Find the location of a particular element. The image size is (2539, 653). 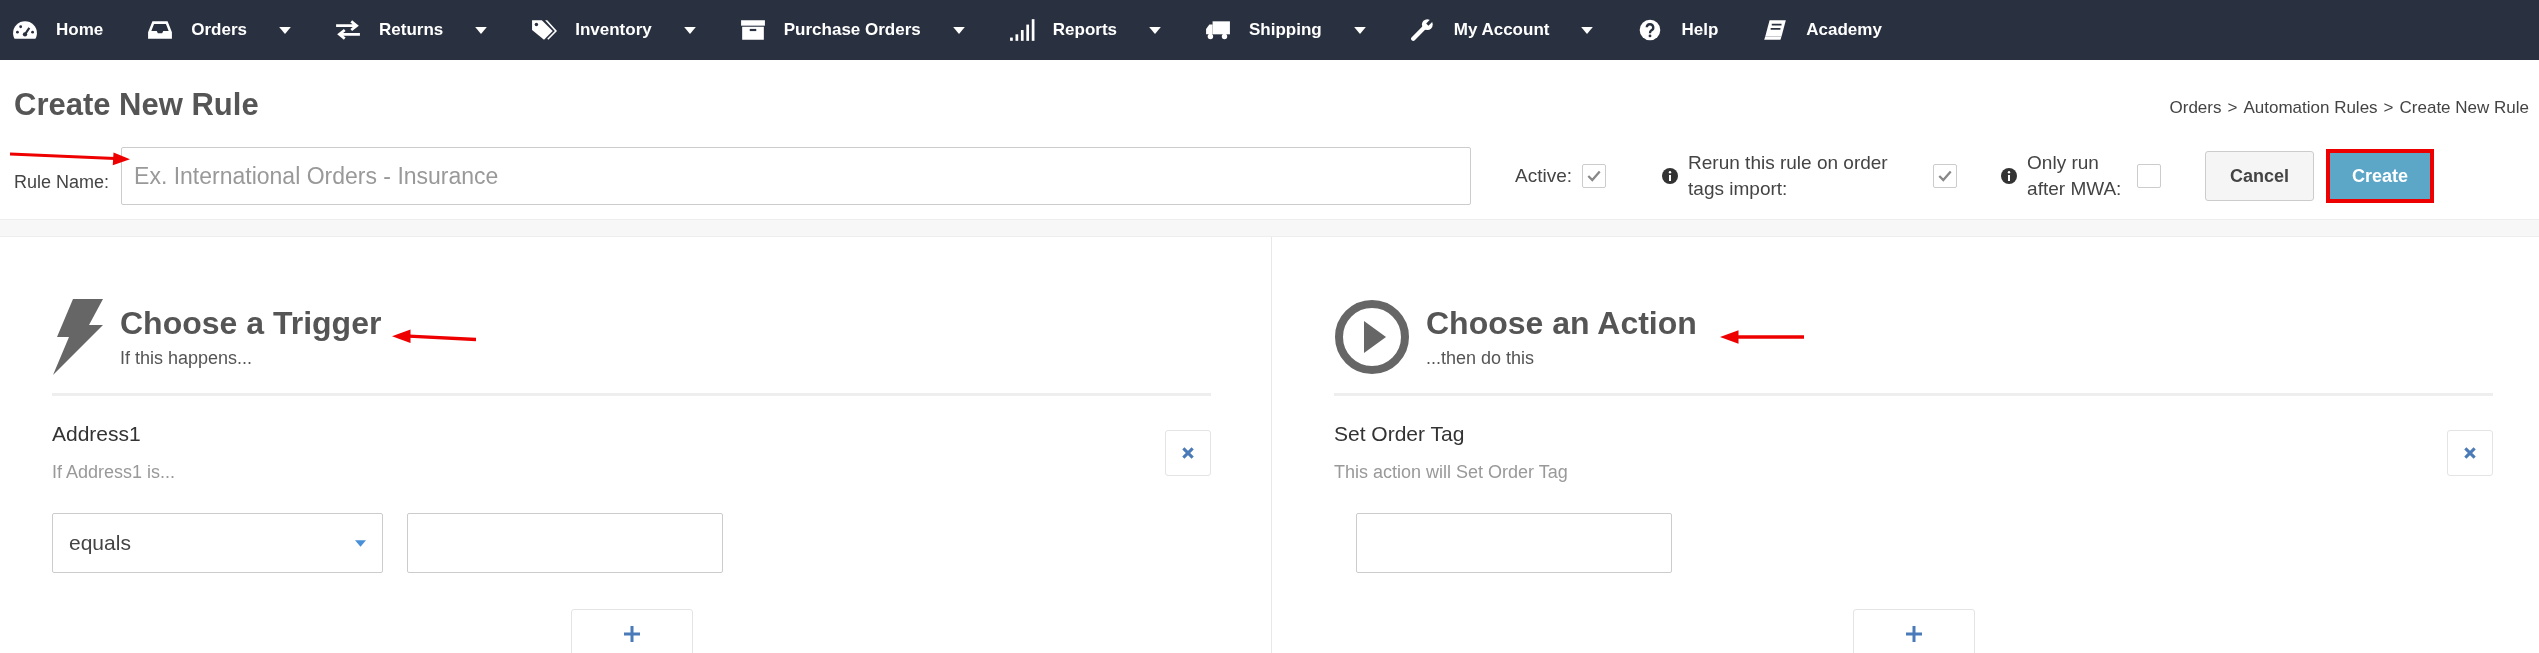

panel-title: Choose a Trigger is located at coordinates (251, 323).